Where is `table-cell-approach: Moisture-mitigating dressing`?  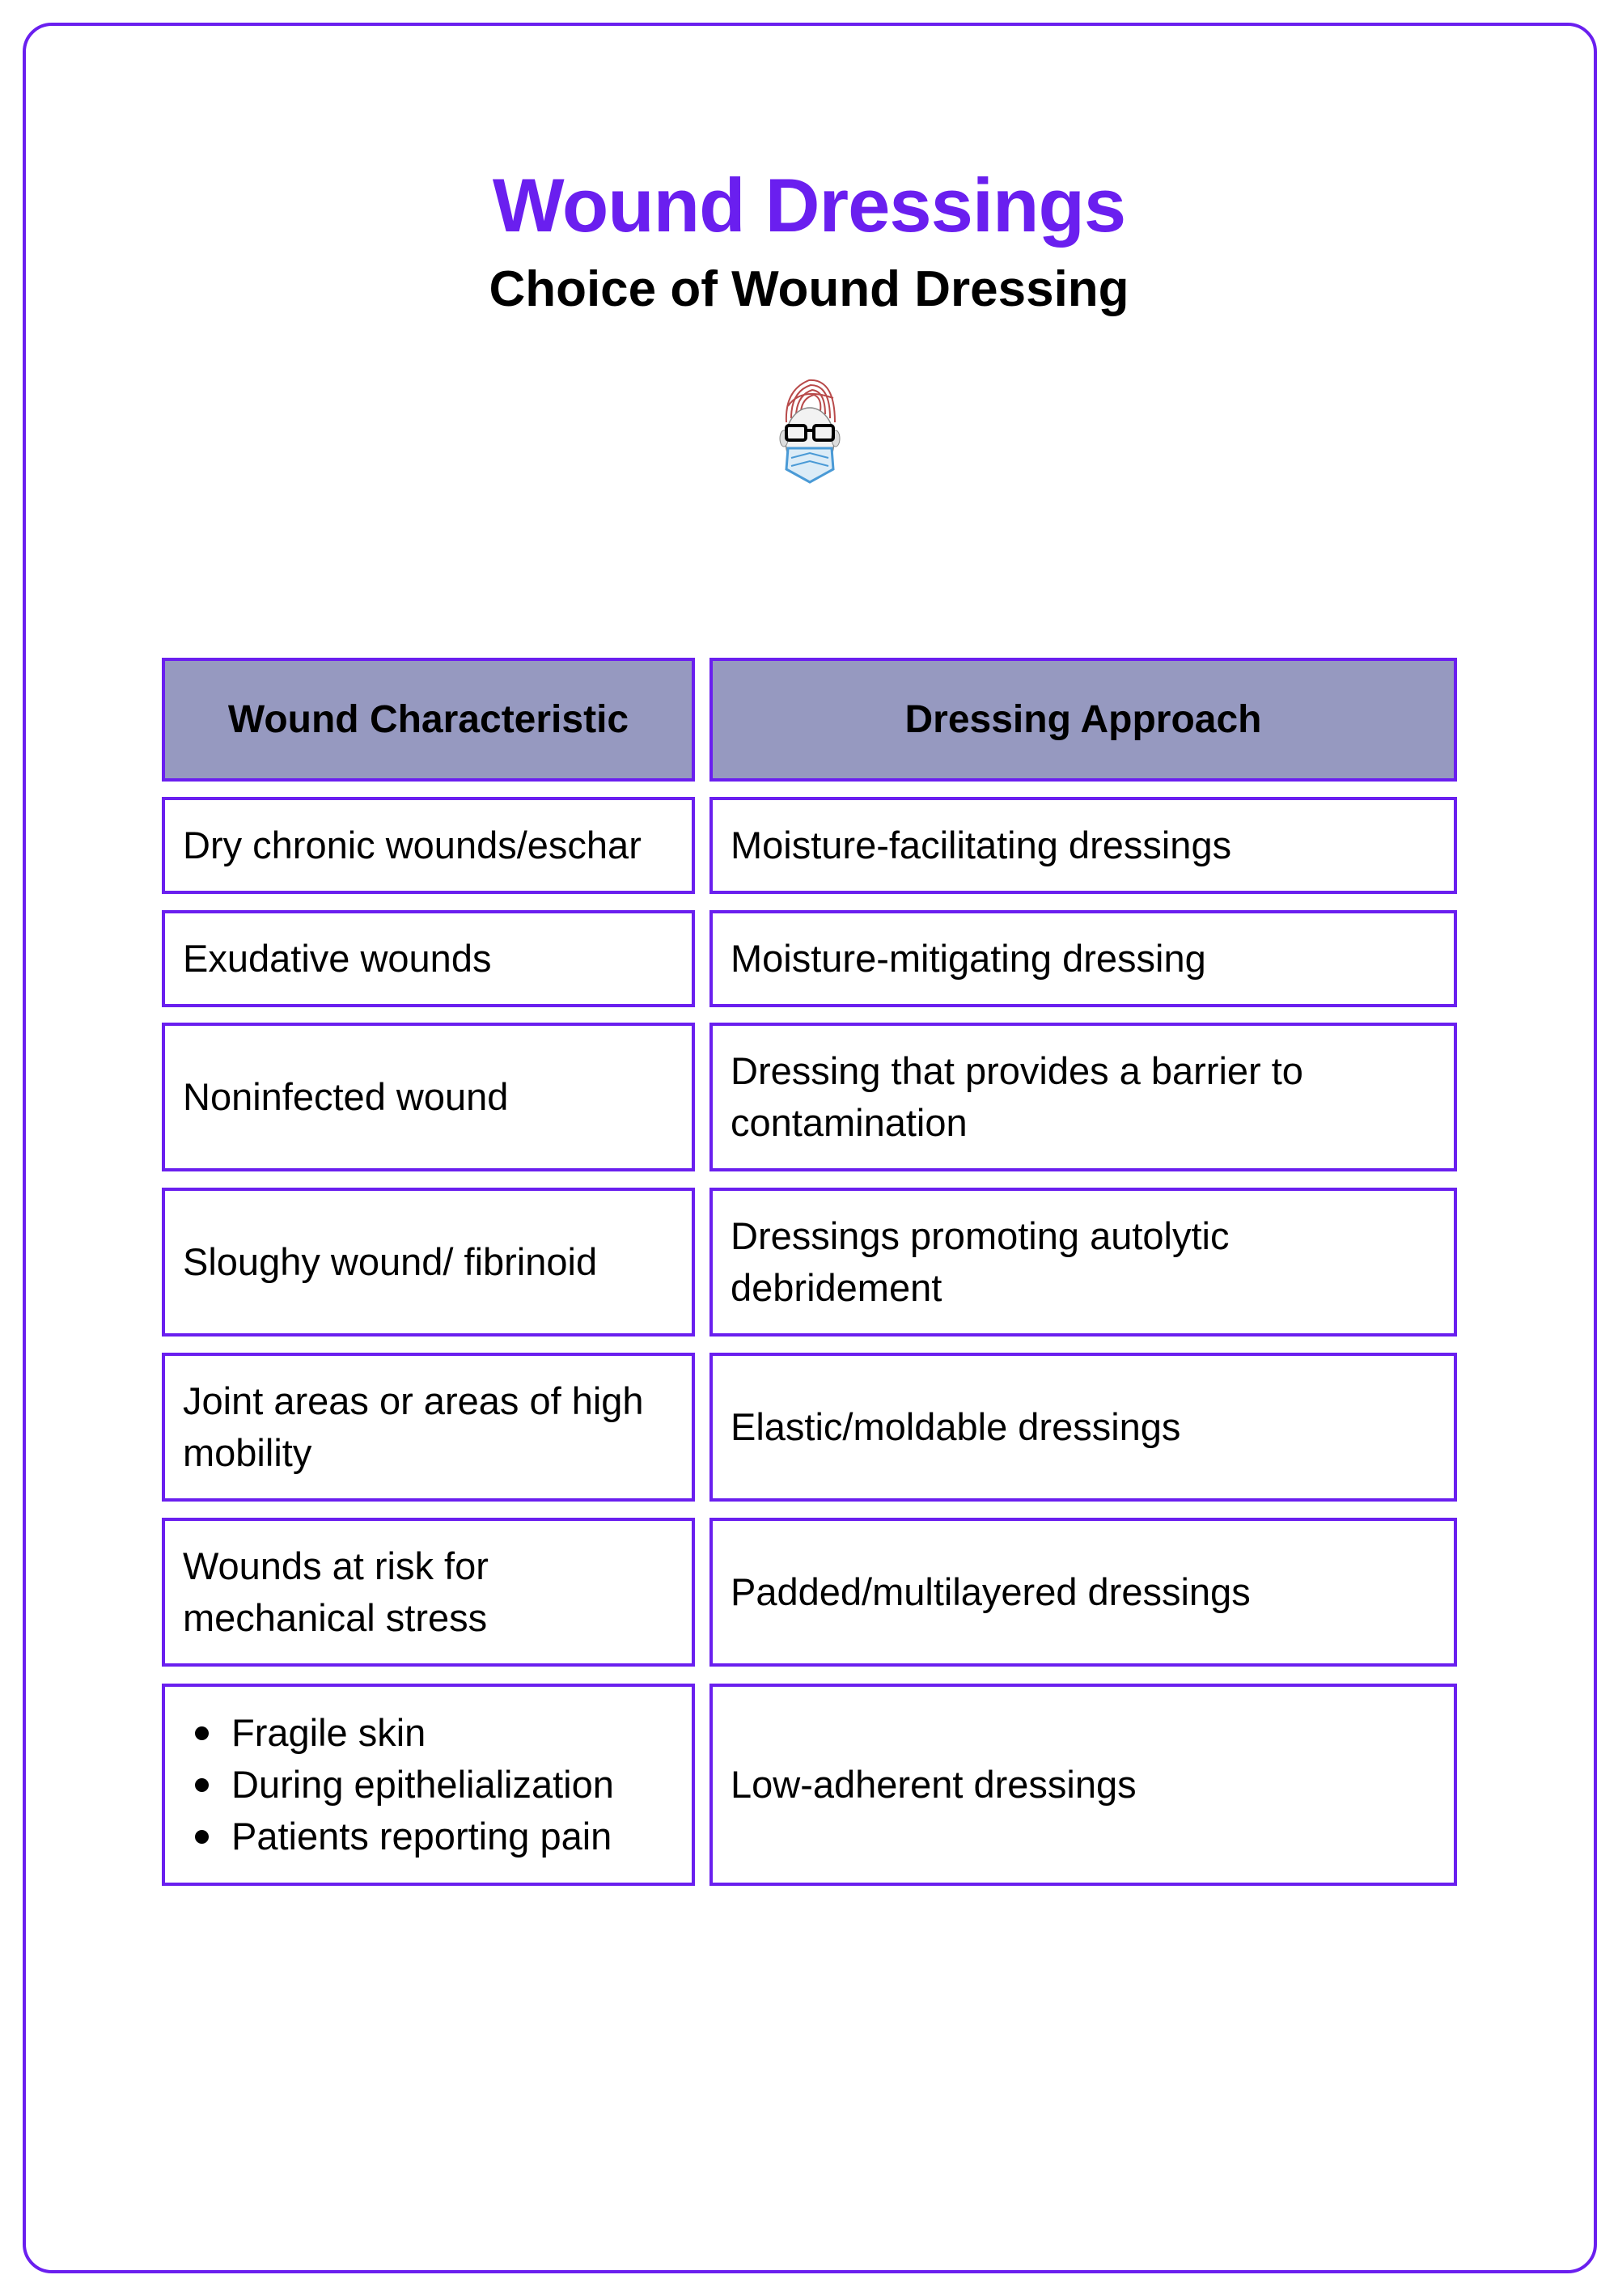 table-cell-approach: Moisture-mitigating dressing is located at coordinates (1083, 958).